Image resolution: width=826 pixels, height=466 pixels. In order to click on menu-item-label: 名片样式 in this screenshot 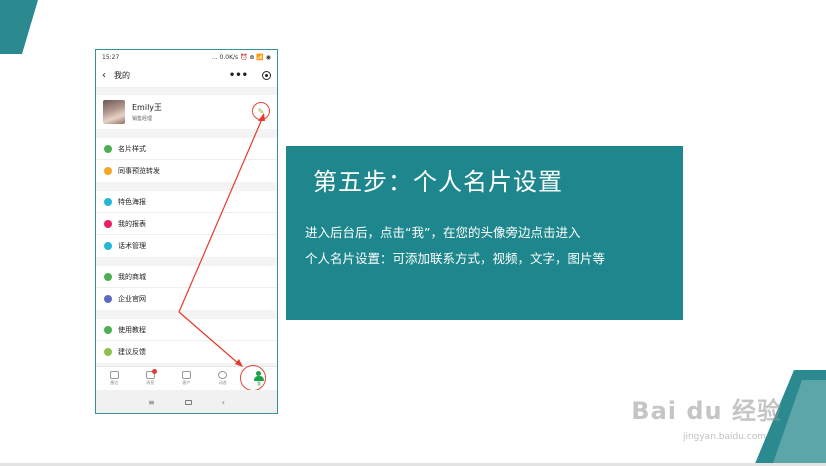, I will do `click(132, 148)`.